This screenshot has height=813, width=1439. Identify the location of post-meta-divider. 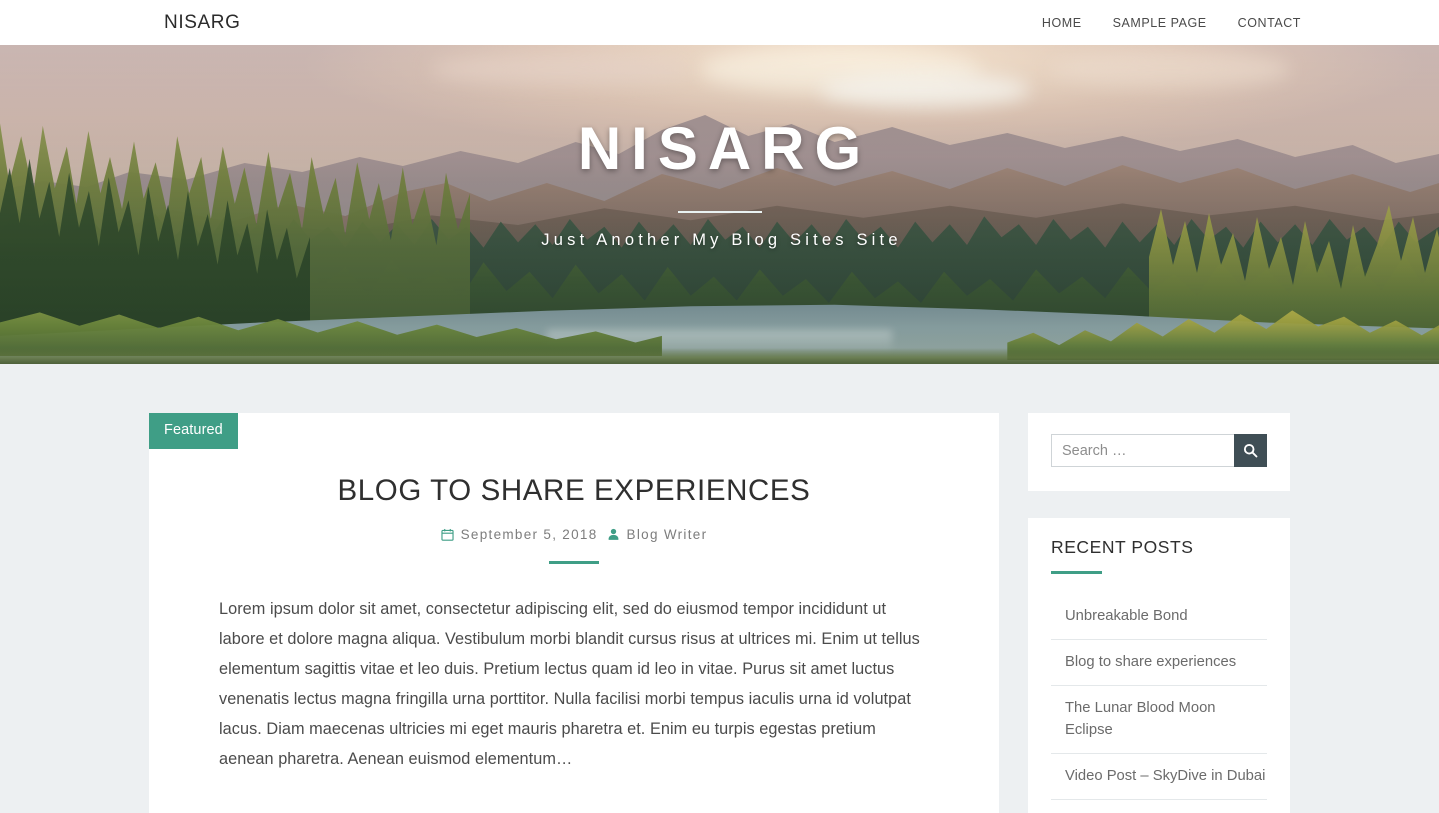
(574, 563).